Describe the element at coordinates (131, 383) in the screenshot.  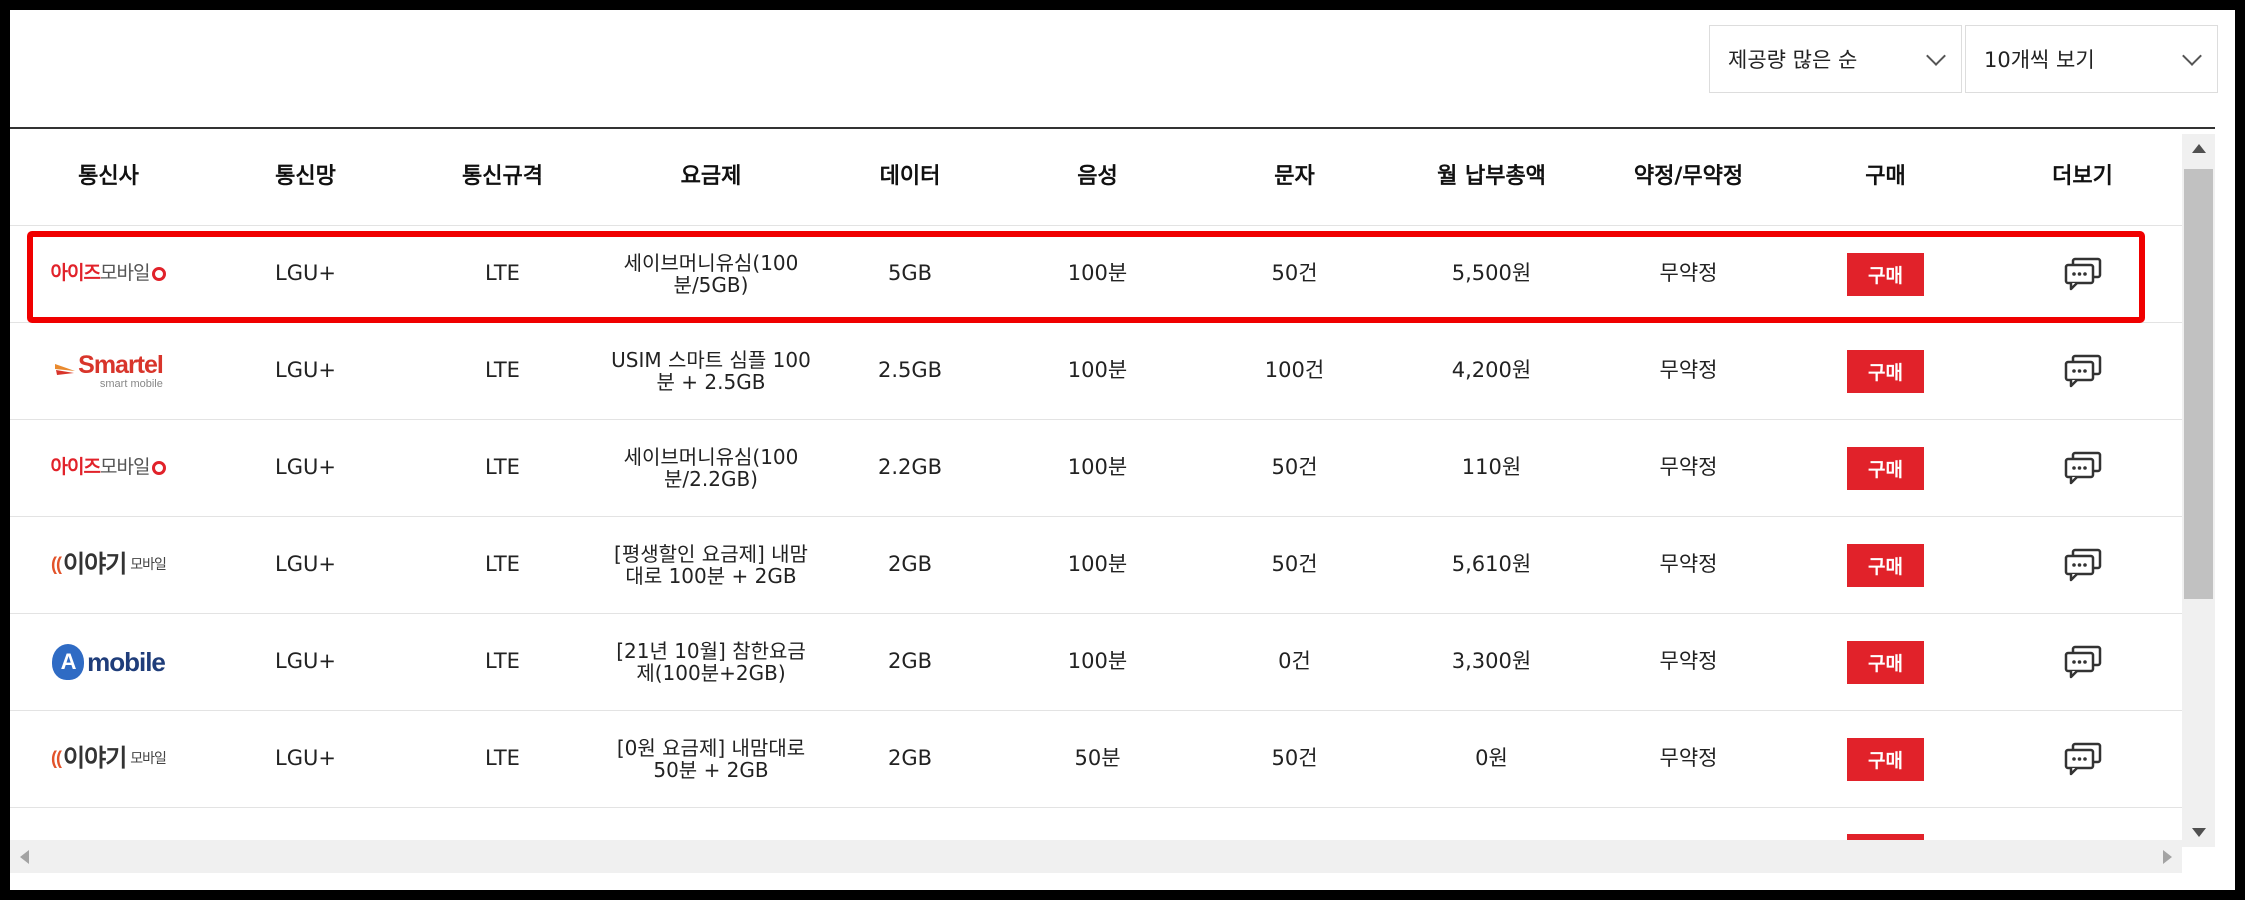
I see `logo-text: smart mobile` at that location.